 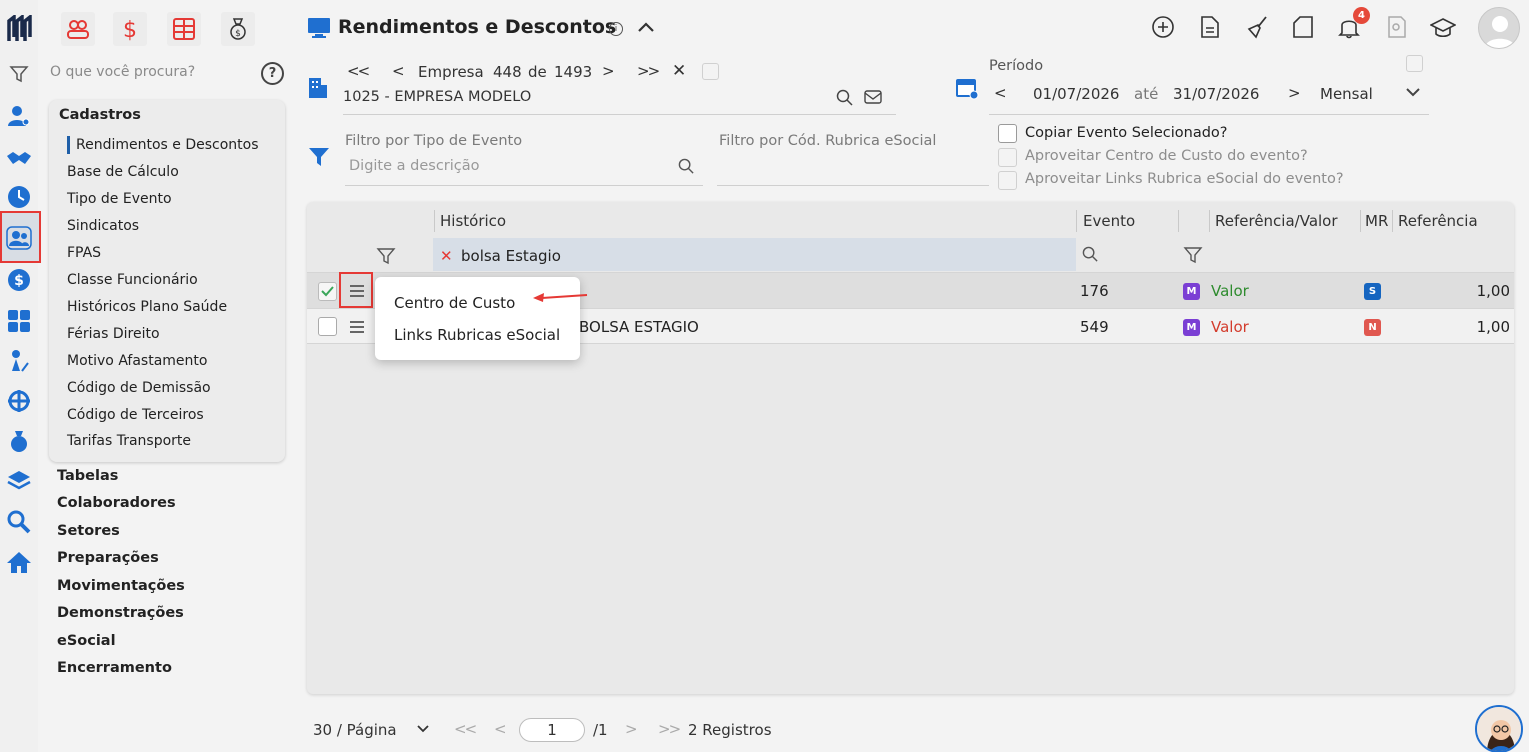 What do you see at coordinates (631, 729) in the screenshot?
I see `next-page-button: >` at bounding box center [631, 729].